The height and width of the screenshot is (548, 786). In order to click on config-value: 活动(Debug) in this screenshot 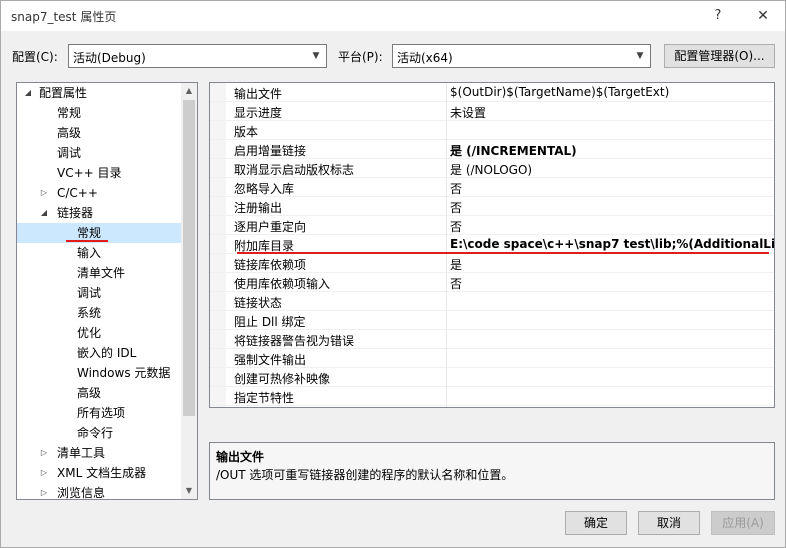, I will do `click(109, 58)`.